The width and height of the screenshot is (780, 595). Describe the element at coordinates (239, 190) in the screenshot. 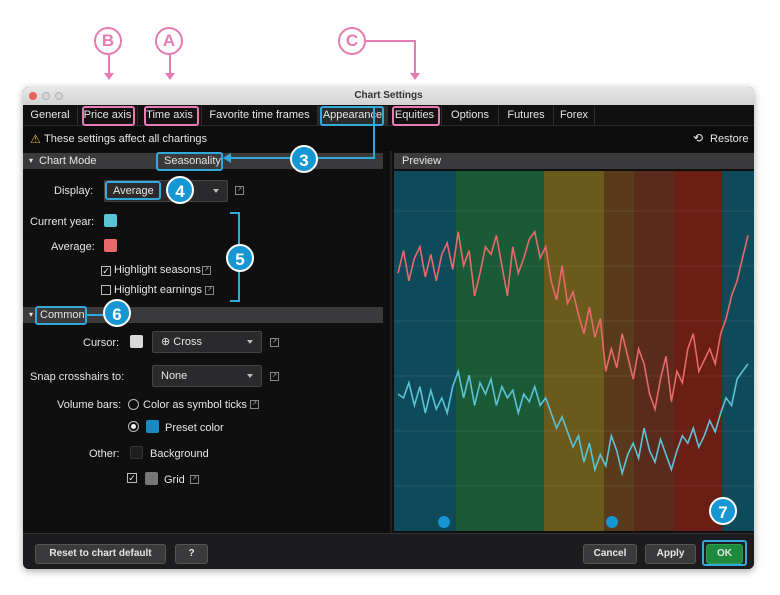

I see `display-popout-icon: ↗` at that location.